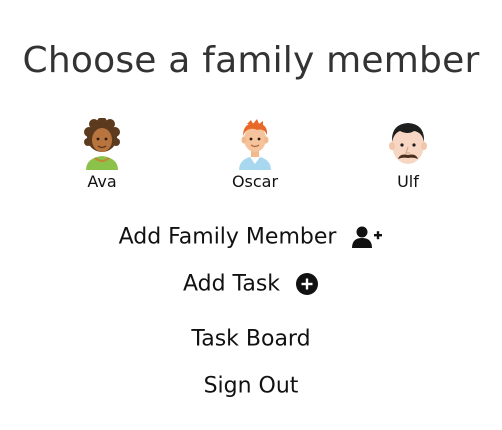 This screenshot has height=430, width=502. I want to click on sign-out-label: Sign Out, so click(251, 386).